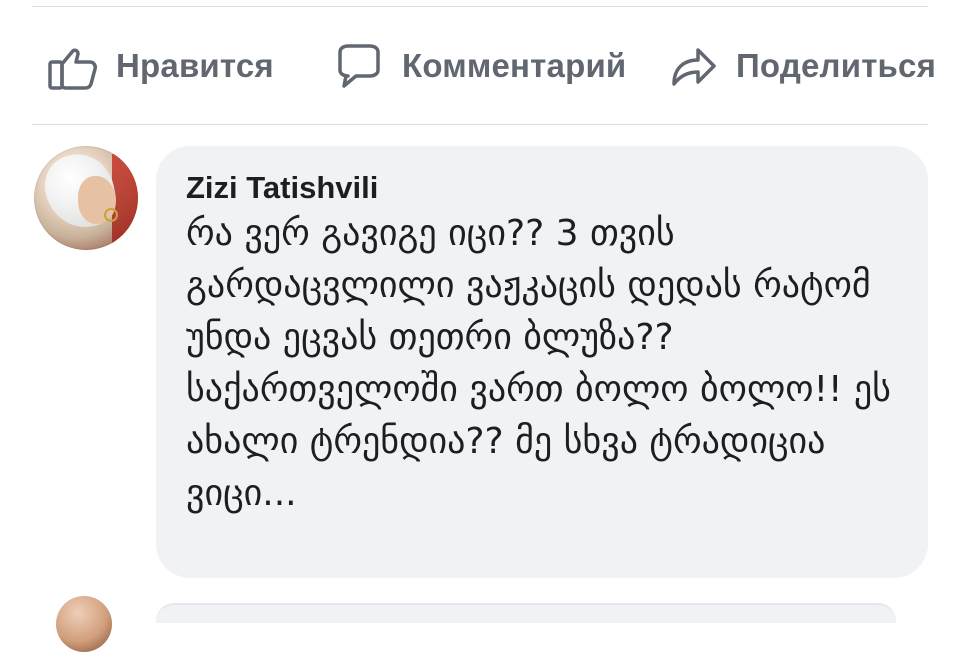 The image size is (960, 652). What do you see at coordinates (84, 624) in the screenshot?
I see `next-comment-avatar` at bounding box center [84, 624].